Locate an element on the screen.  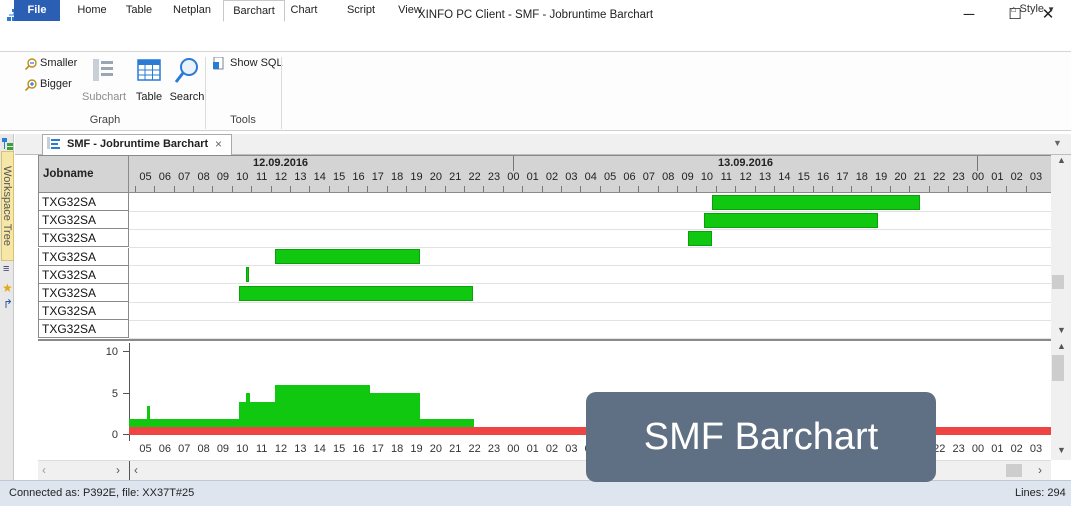
y-tick-label: 5 is located at coordinates (114, 394).